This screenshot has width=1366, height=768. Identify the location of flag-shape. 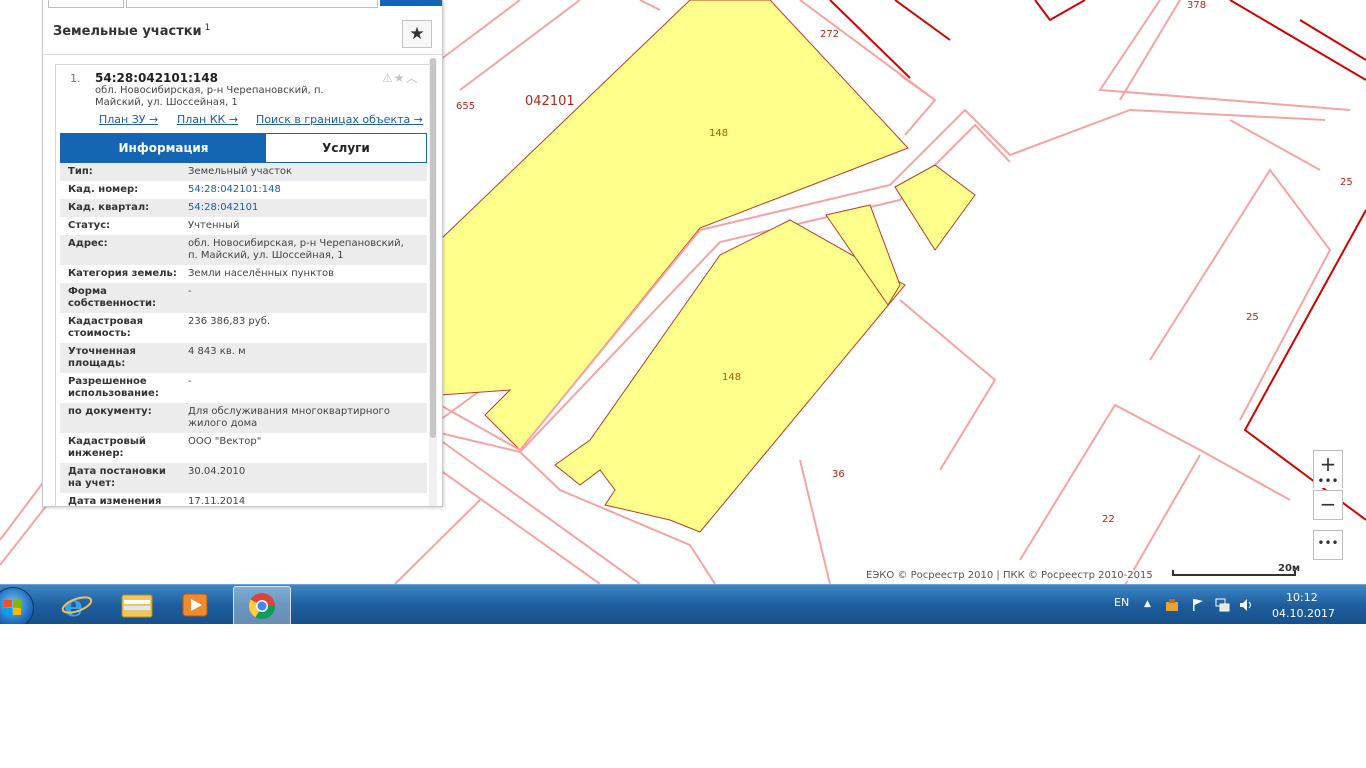
(1198, 605).